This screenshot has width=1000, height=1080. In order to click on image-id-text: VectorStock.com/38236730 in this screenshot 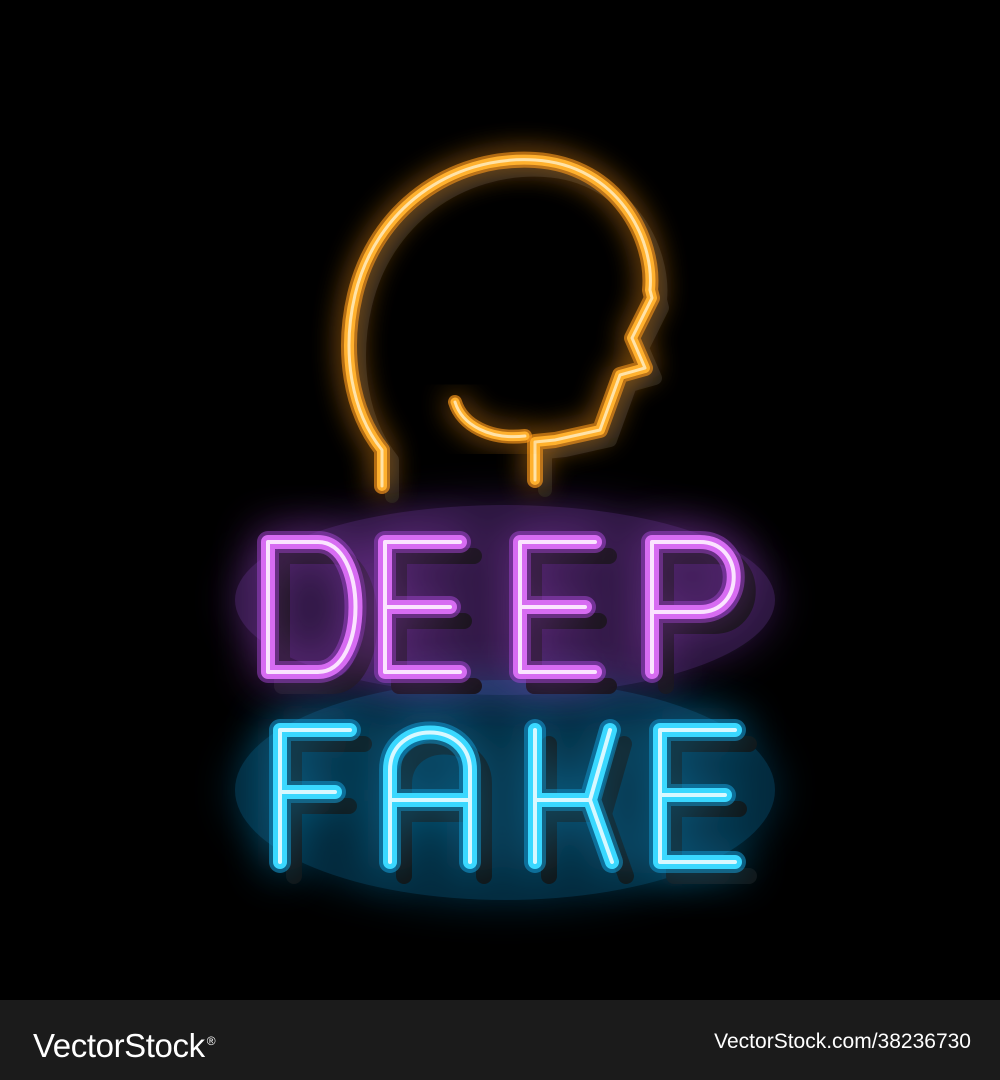, I will do `click(842, 1041)`.